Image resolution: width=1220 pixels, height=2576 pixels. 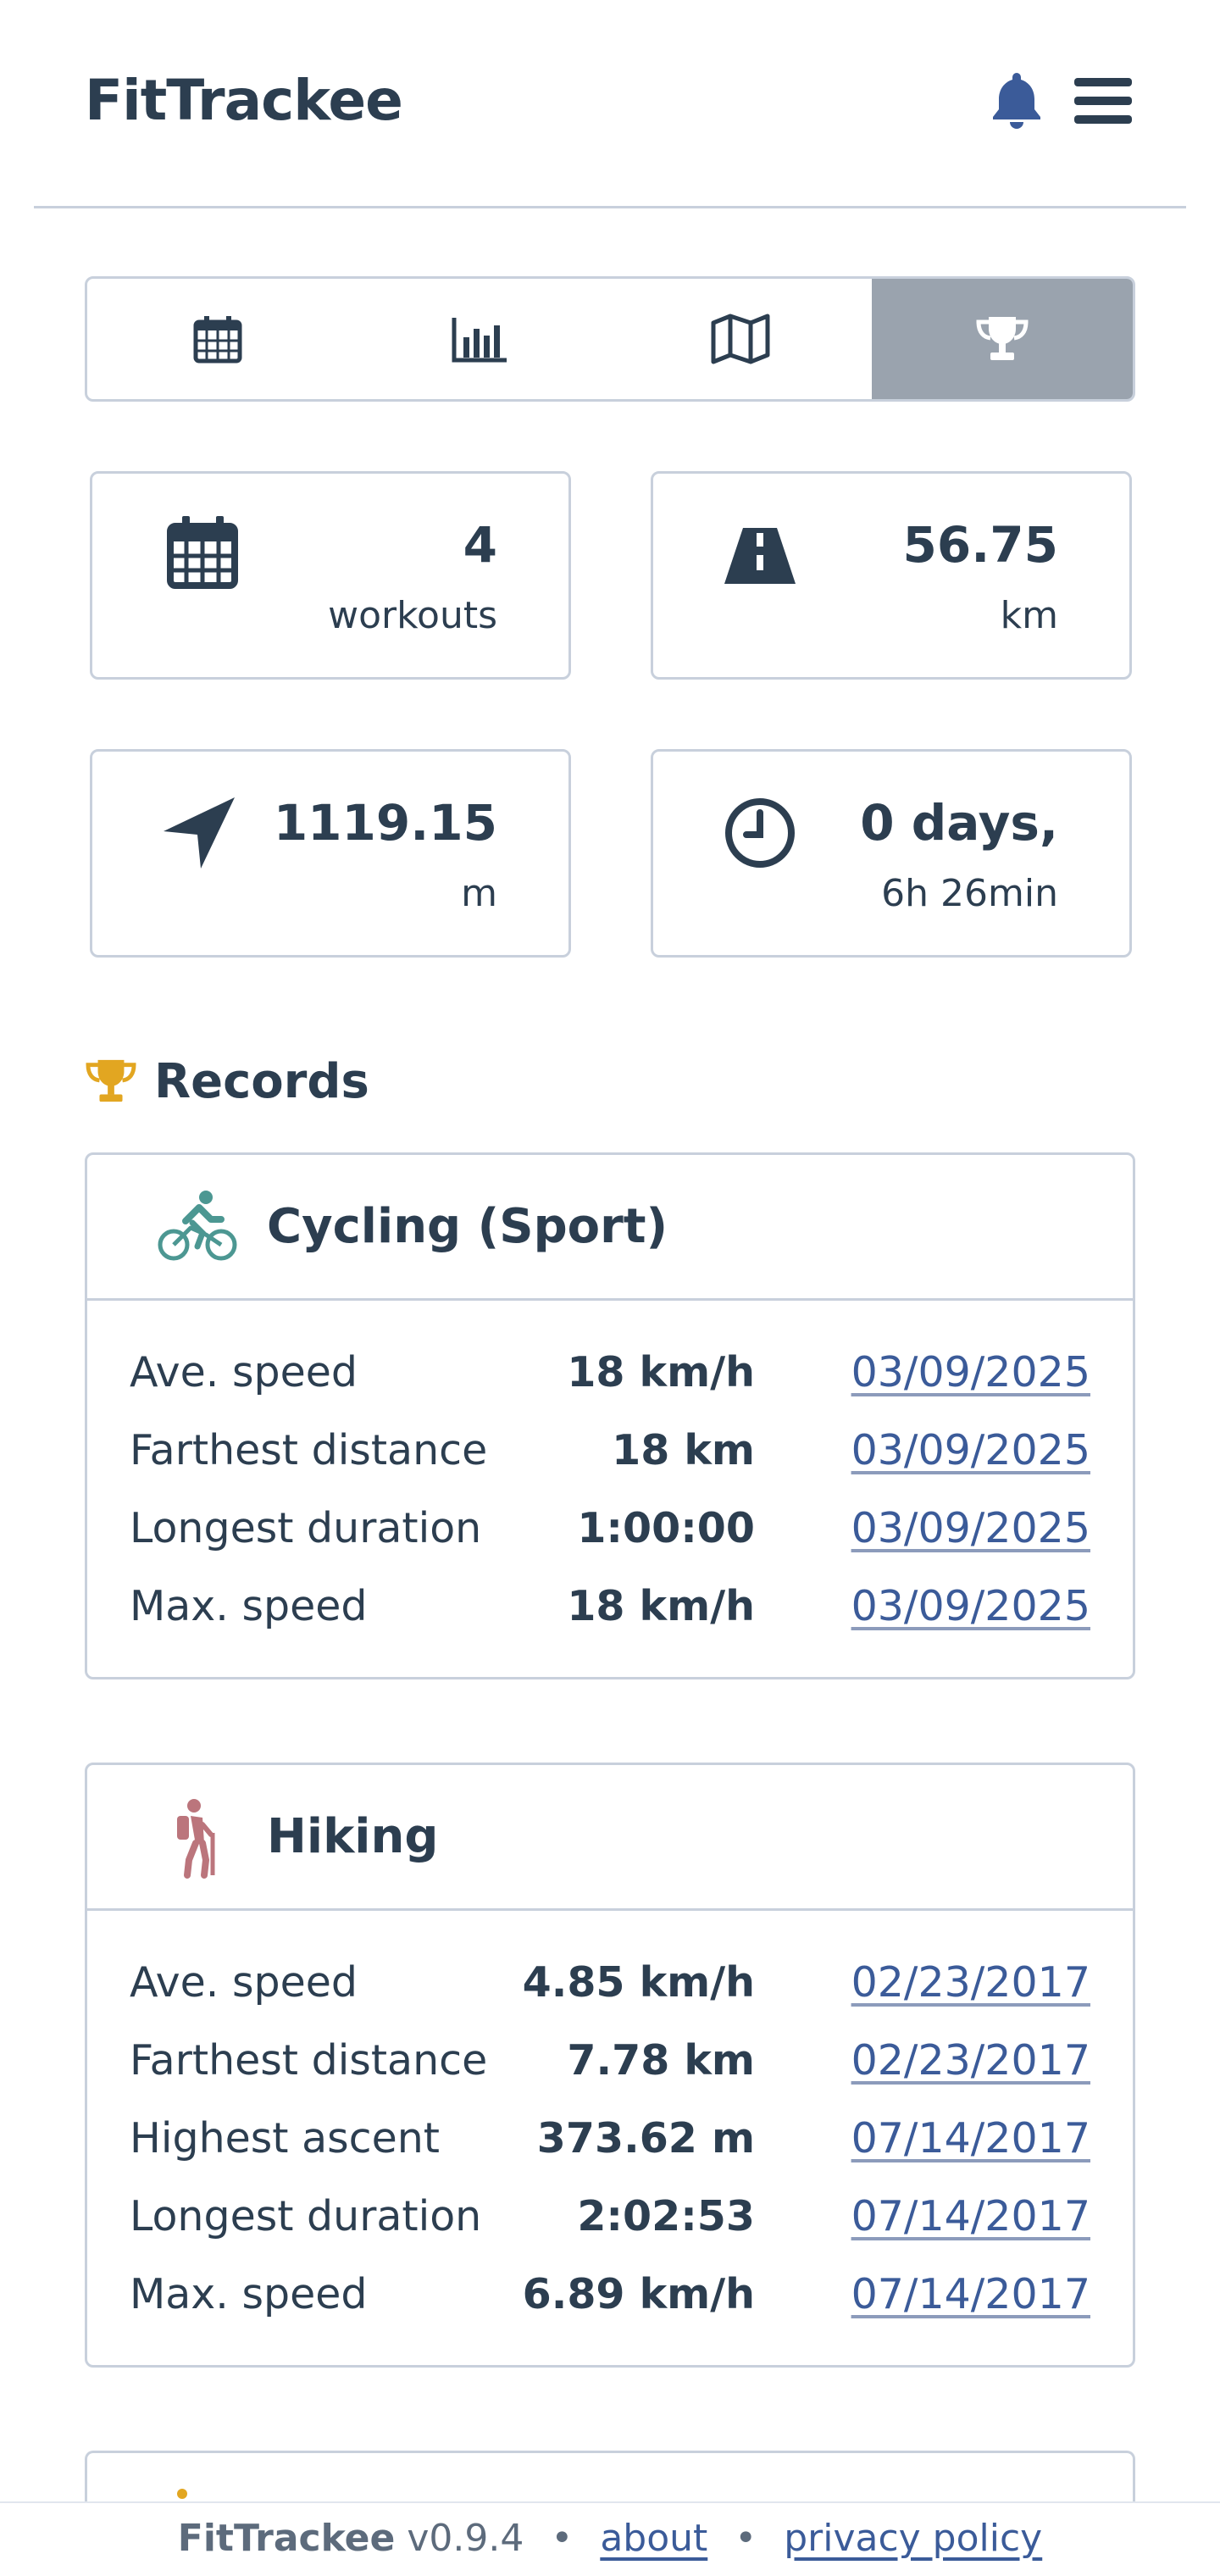 I want to click on record-value: 7.78 km, so click(x=661, y=2060).